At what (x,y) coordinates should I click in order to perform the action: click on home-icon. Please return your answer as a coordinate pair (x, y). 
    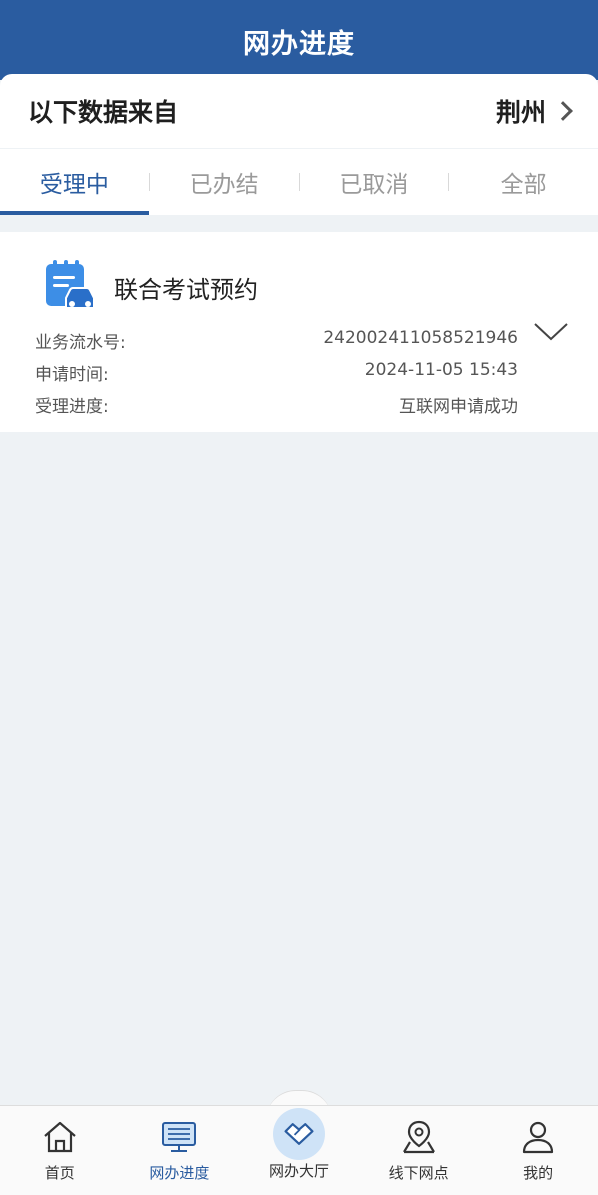
    Looking at the image, I should click on (60, 1137).